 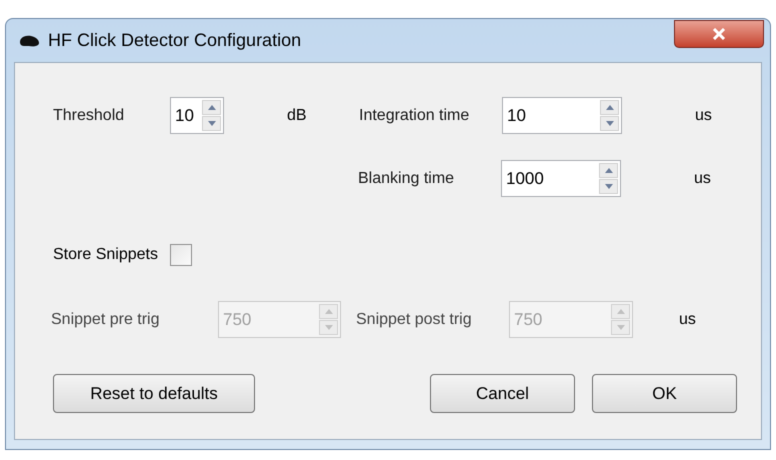 I want to click on window-title: HF Click Detector Configuration, so click(x=175, y=40).